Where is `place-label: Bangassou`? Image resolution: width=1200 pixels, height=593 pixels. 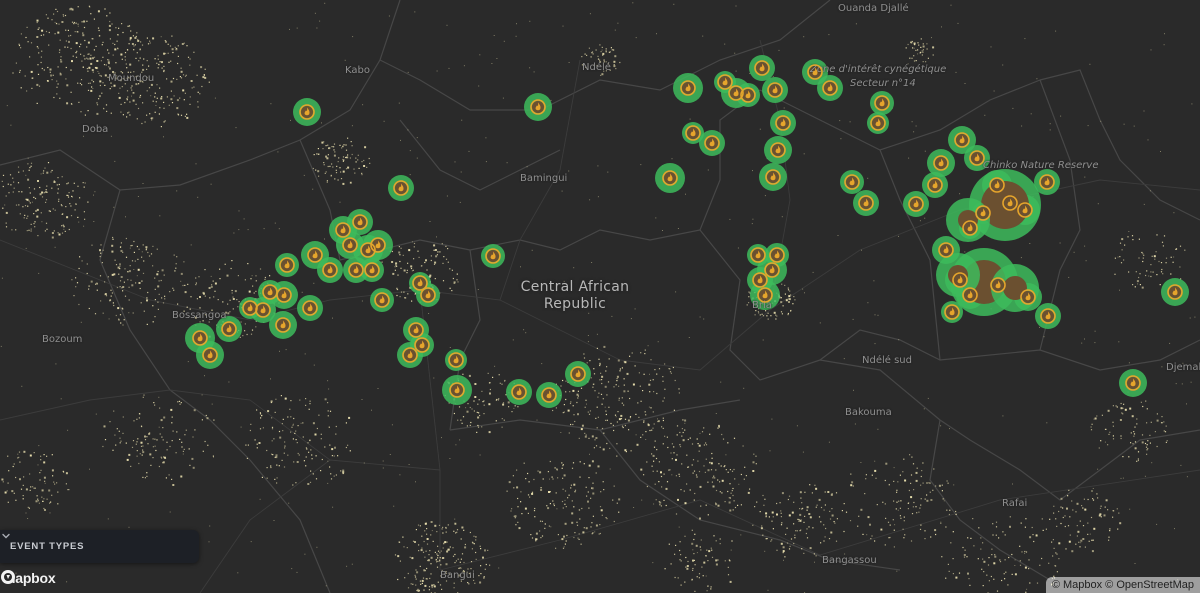
place-label: Bangassou is located at coordinates (849, 560).